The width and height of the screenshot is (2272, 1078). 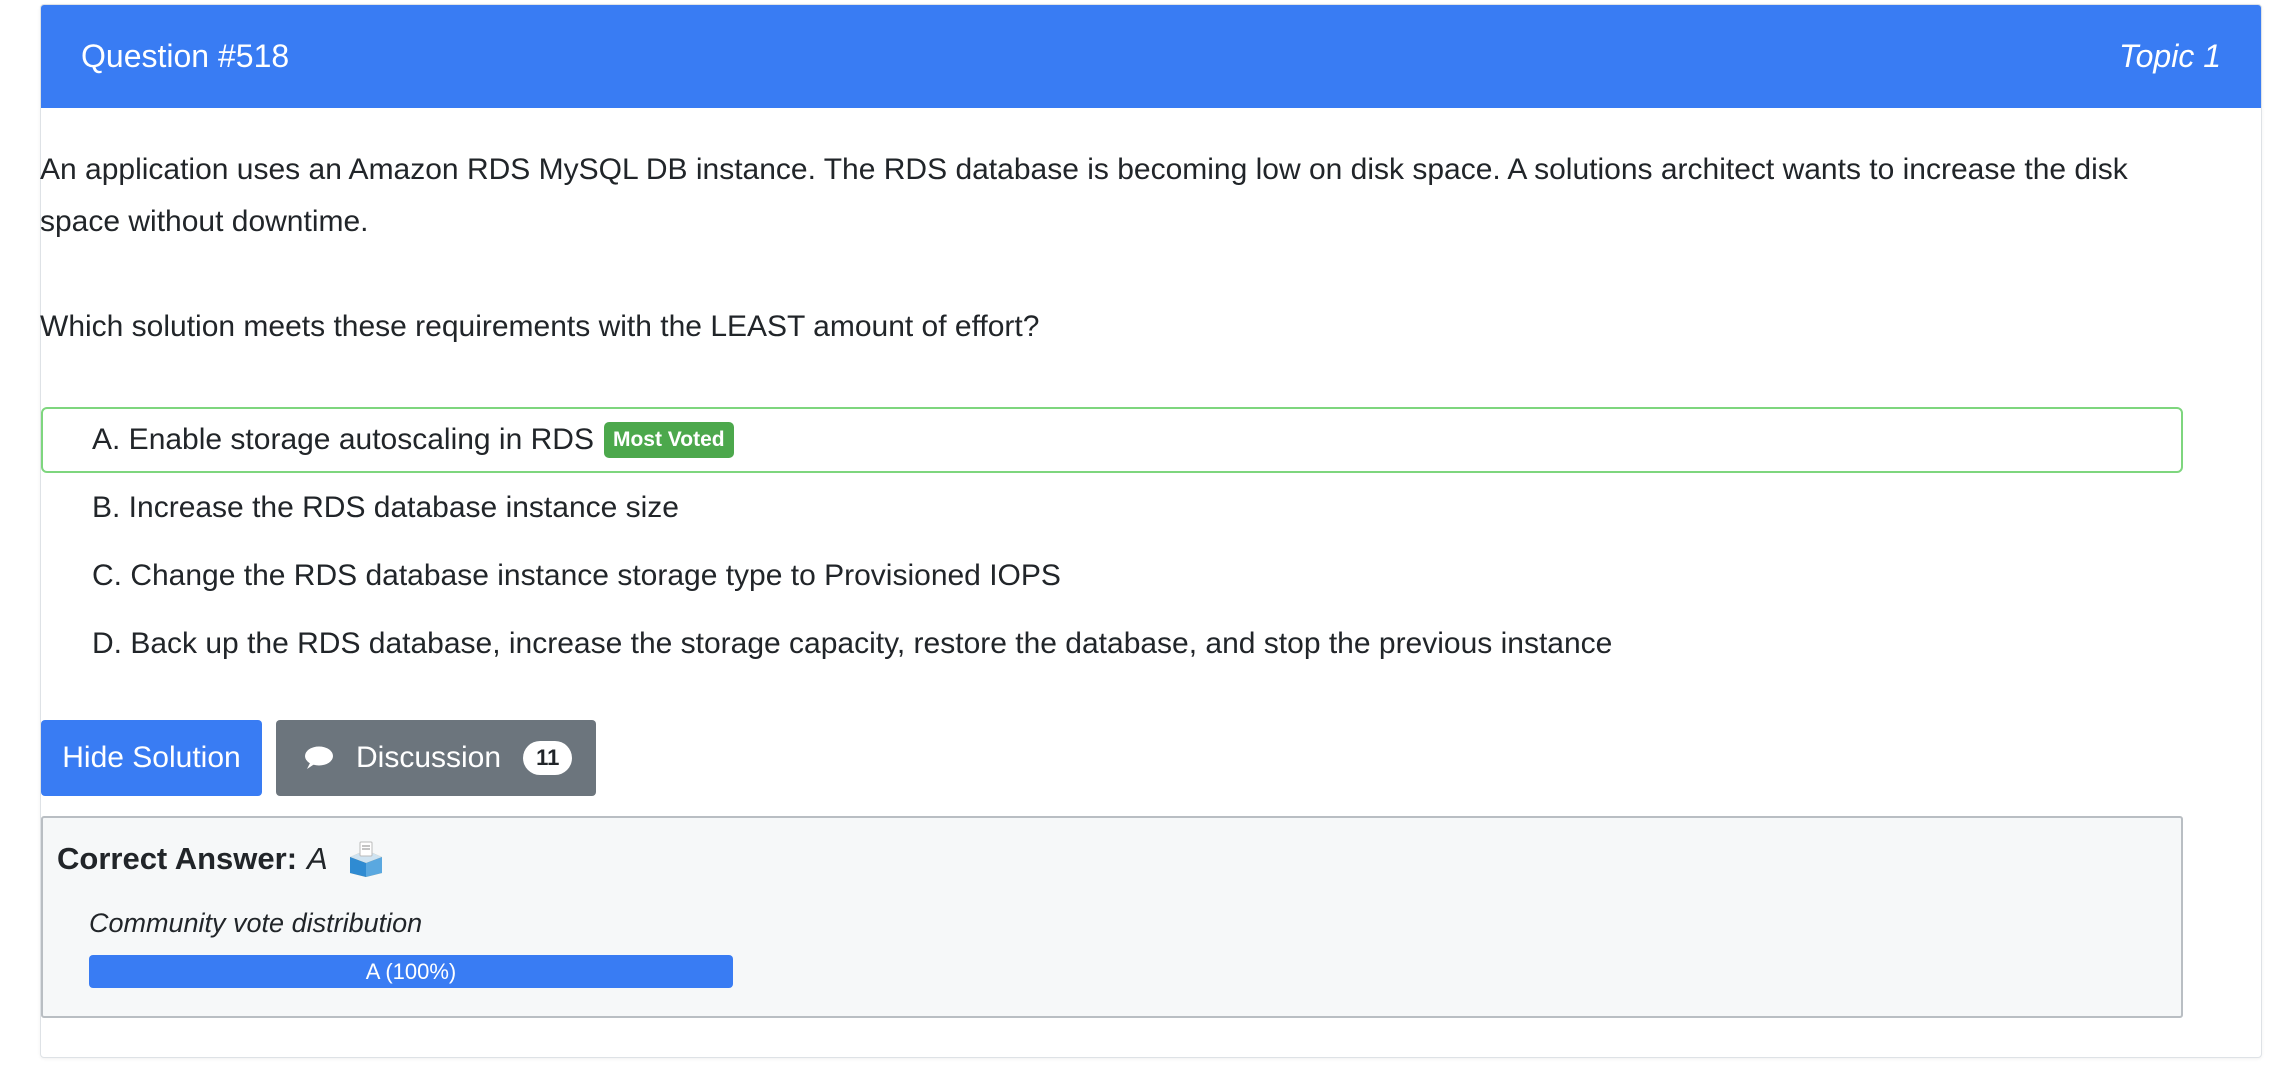 I want to click on vote-distribution-label: Community vote distribution, so click(x=256, y=923).